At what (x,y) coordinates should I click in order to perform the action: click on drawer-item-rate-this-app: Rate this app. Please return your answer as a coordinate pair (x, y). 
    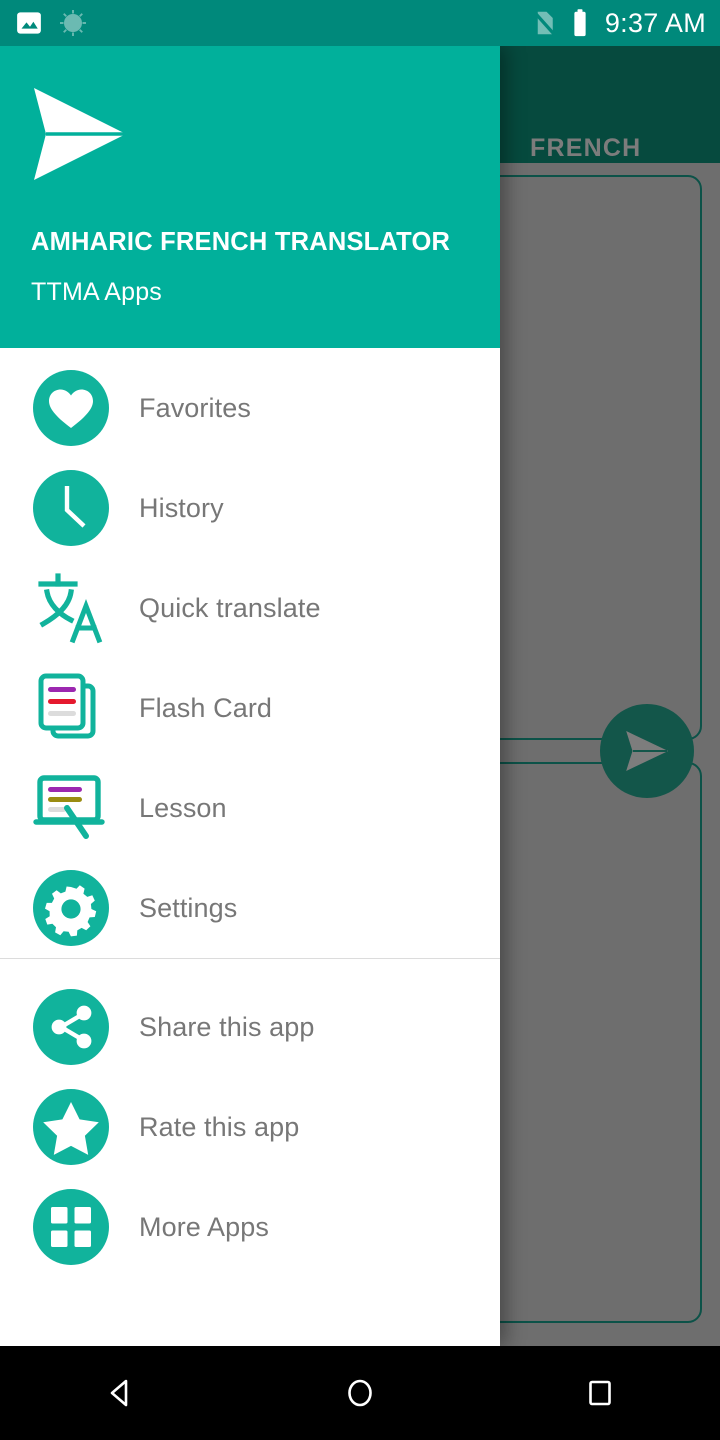
    Looking at the image, I should click on (250, 1127).